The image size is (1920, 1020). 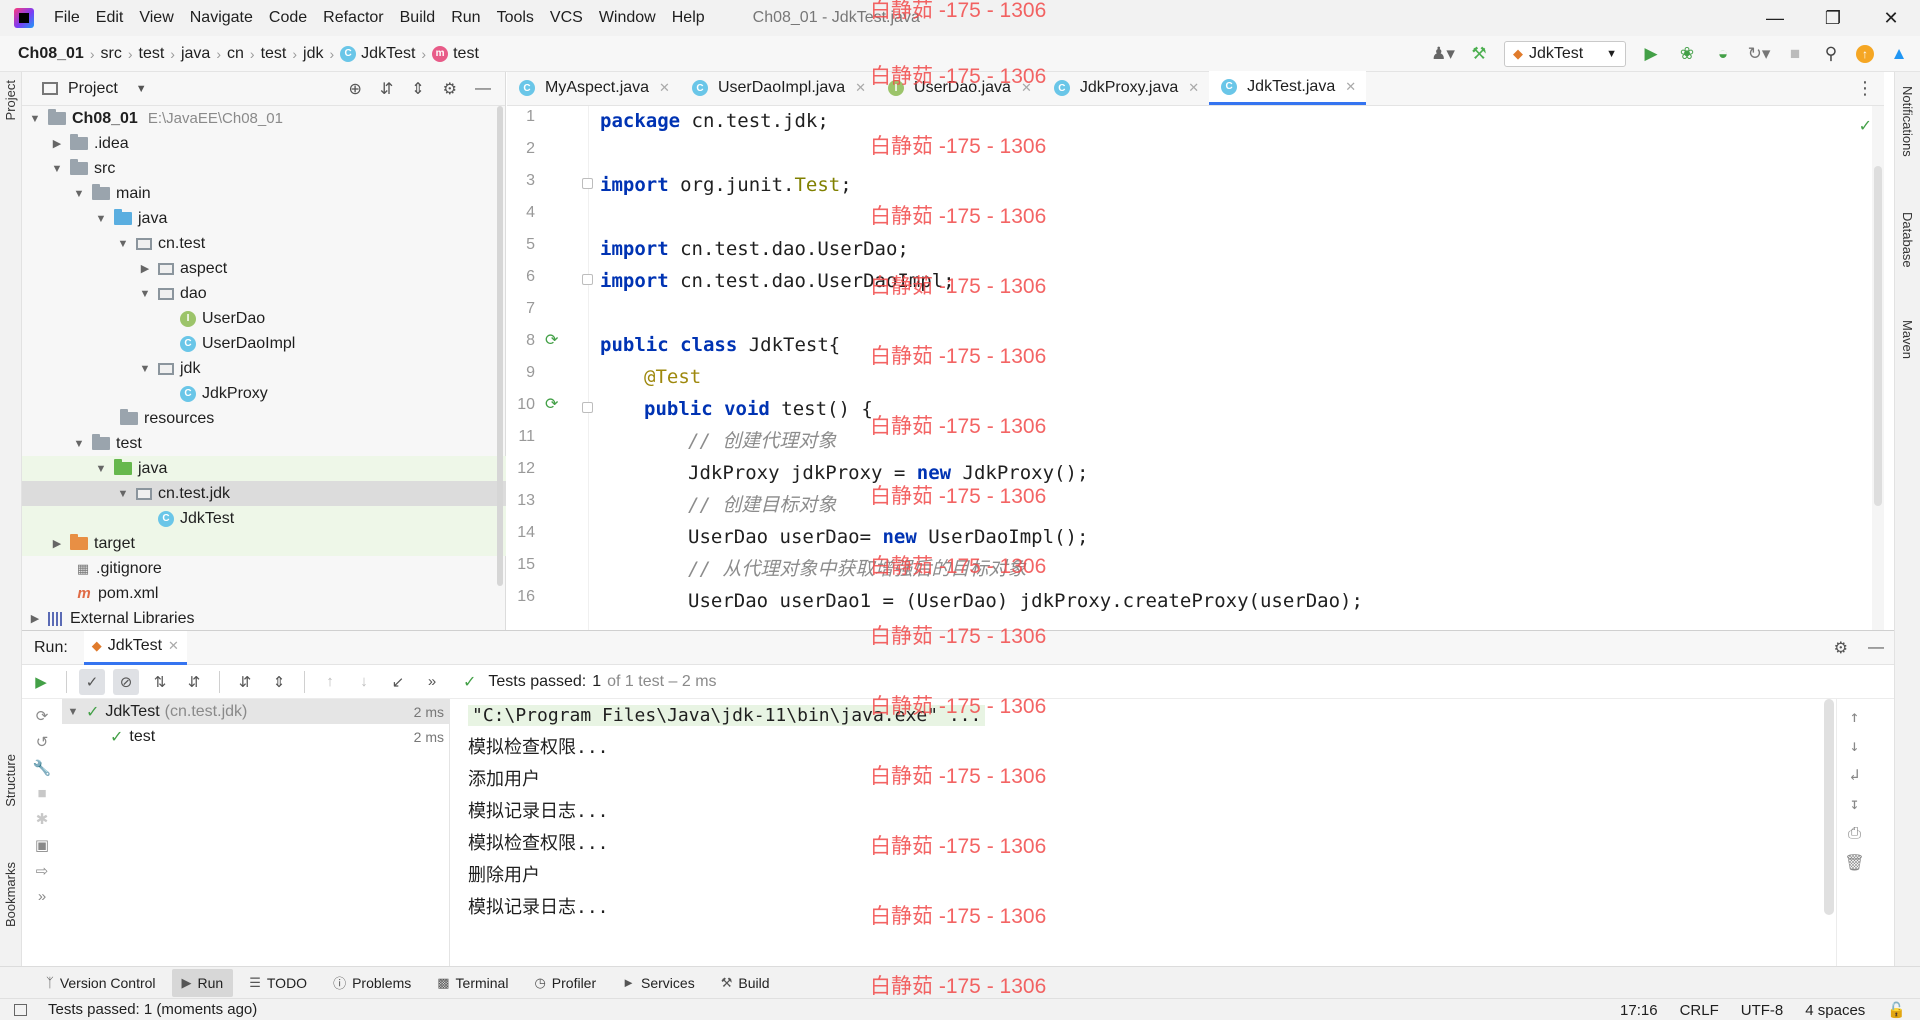 What do you see at coordinates (1288, 88) in the screenshot?
I see `tab-jdktest: C JdkTest.java ✕` at bounding box center [1288, 88].